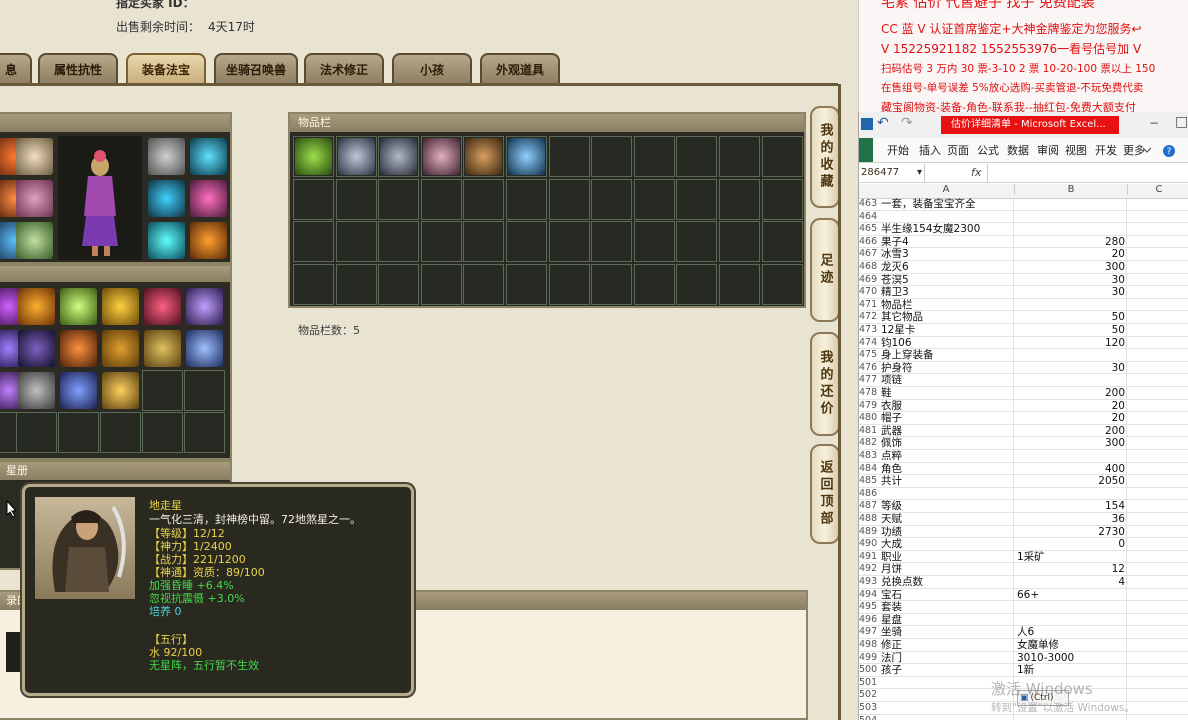 This screenshot has width=1188, height=720. Describe the element at coordinates (898, 330) in the screenshot. I see `cell-a: 12星卡` at that location.